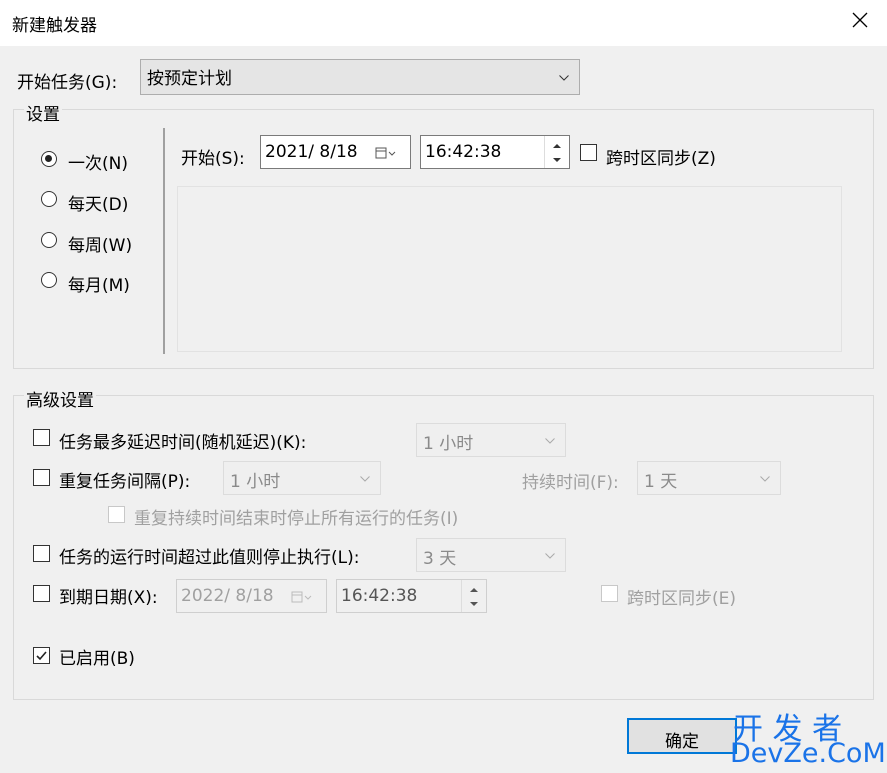  What do you see at coordinates (49, 159) in the screenshot?
I see `radio-once` at bounding box center [49, 159].